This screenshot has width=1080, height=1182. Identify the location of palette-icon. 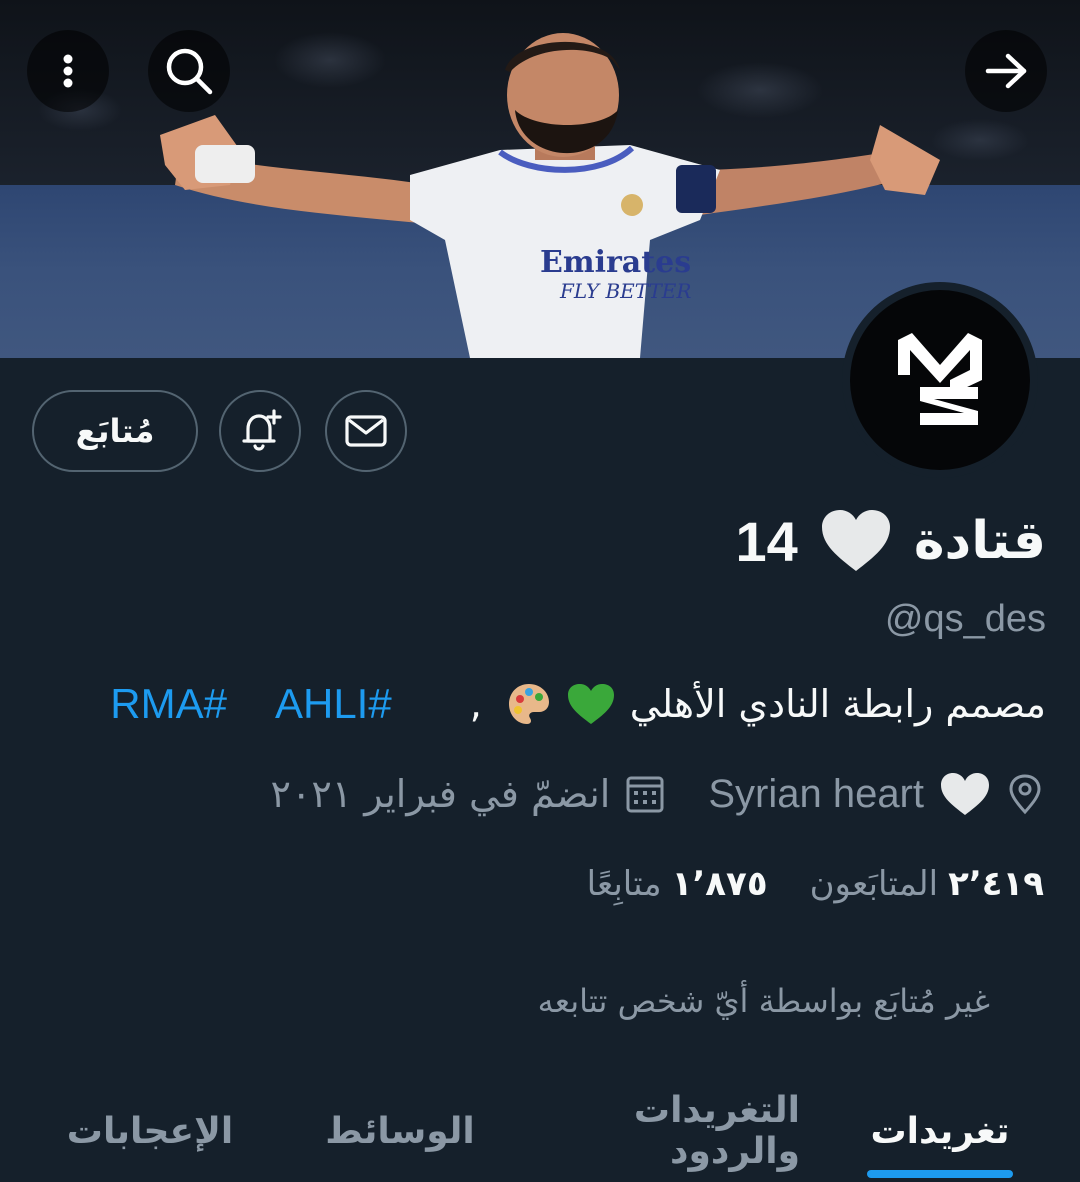
(528, 704).